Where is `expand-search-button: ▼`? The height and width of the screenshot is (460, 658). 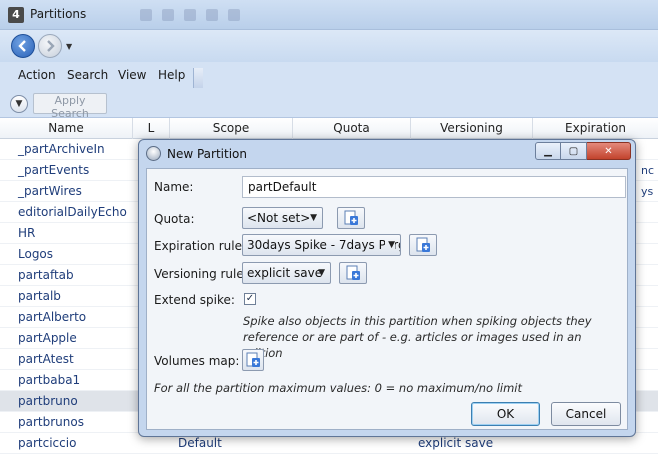 expand-search-button: ▼ is located at coordinates (19, 104).